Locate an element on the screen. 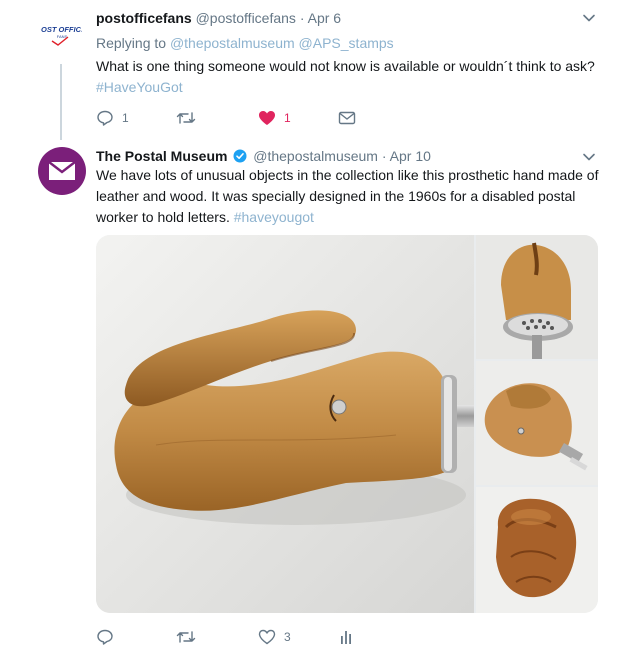 This screenshot has height=658, width=638. replying-to-label: Replying to is located at coordinates (131, 43).